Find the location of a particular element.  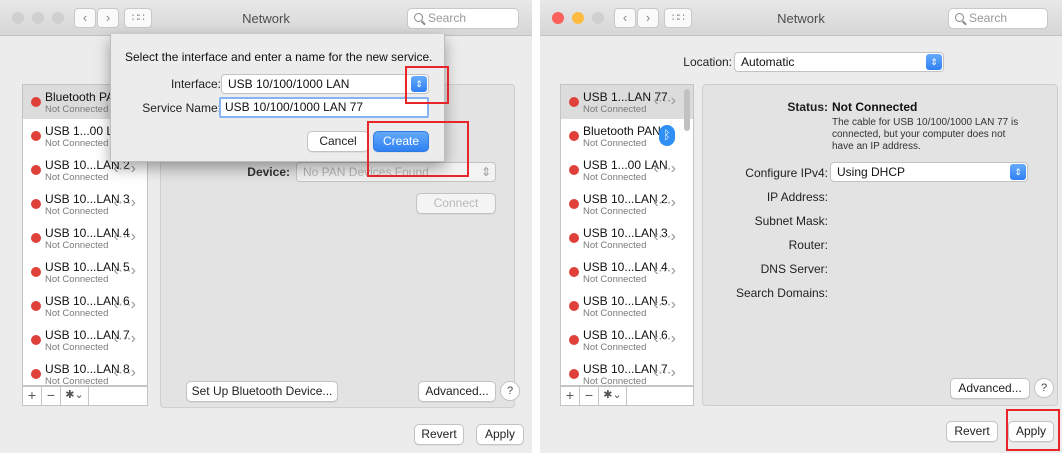

service-item: USB 10...LAN 2 Not Connected ‹···› is located at coordinates (627, 204).